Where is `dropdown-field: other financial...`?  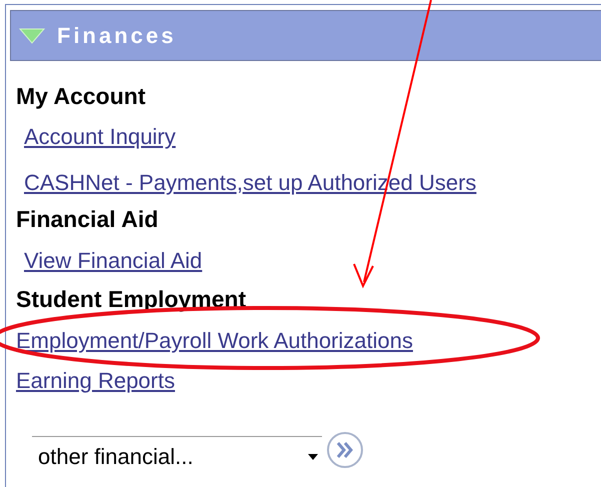 dropdown-field: other financial... is located at coordinates (177, 456).